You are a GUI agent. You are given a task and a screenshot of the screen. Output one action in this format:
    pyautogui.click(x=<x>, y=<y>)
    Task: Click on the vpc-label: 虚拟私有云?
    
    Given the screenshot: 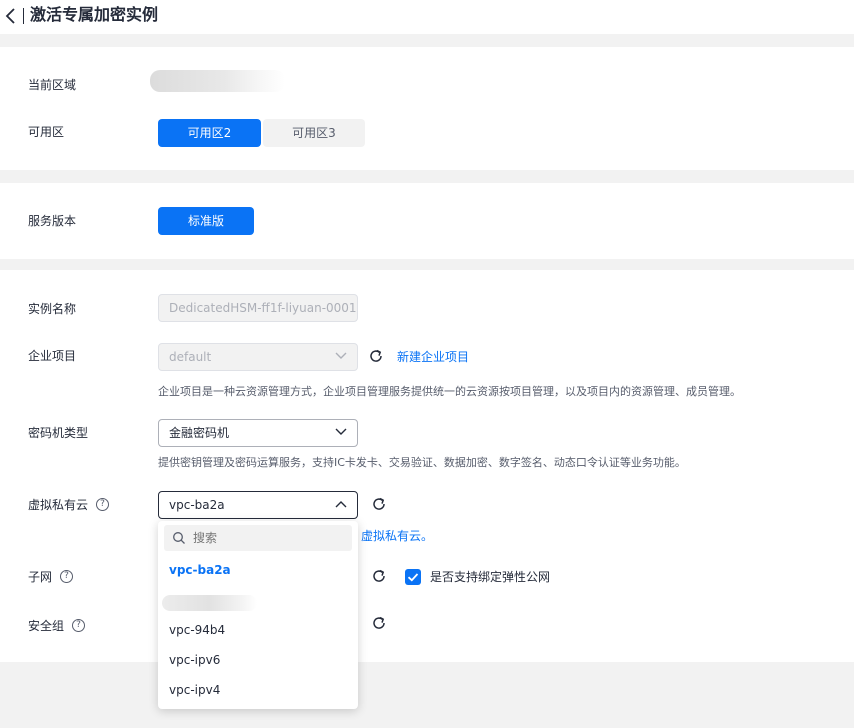 What is the action you would take?
    pyautogui.click(x=69, y=505)
    